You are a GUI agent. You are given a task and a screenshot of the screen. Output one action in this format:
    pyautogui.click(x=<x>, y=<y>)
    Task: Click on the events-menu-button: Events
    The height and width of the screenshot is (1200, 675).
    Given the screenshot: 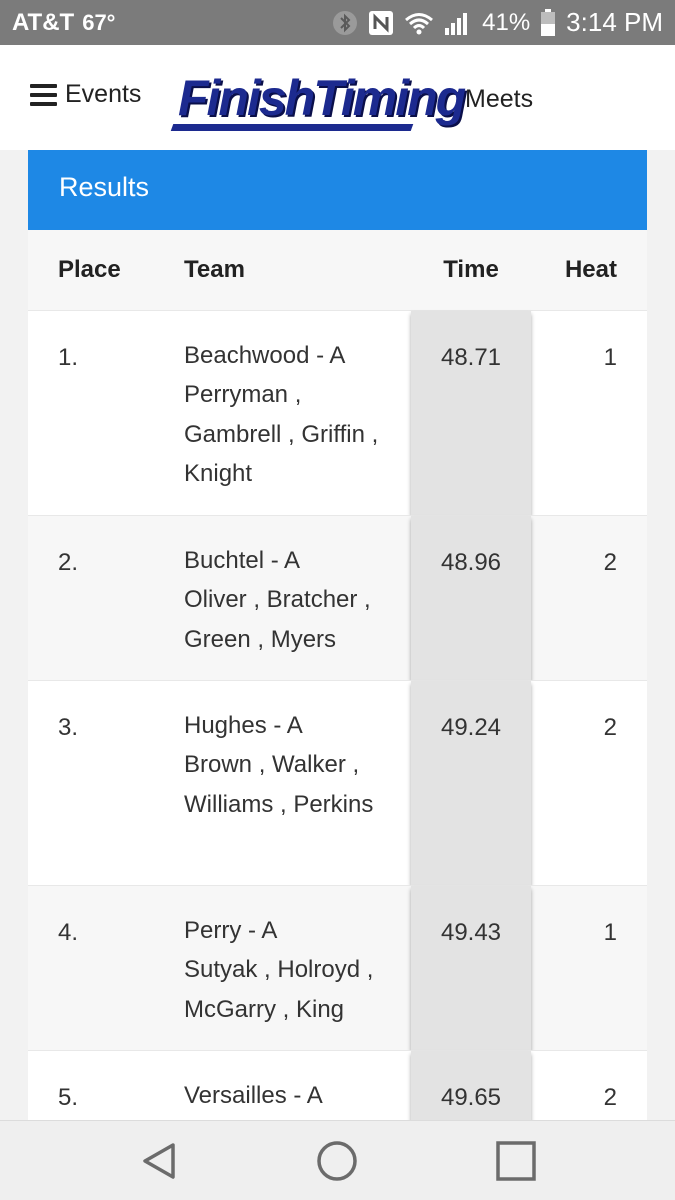 What is the action you would take?
    pyautogui.click(x=85, y=94)
    